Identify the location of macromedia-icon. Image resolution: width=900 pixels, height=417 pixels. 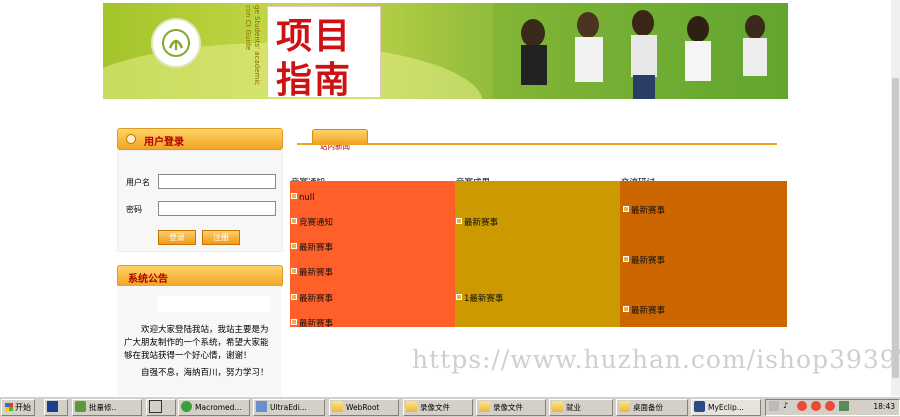
(186, 406).